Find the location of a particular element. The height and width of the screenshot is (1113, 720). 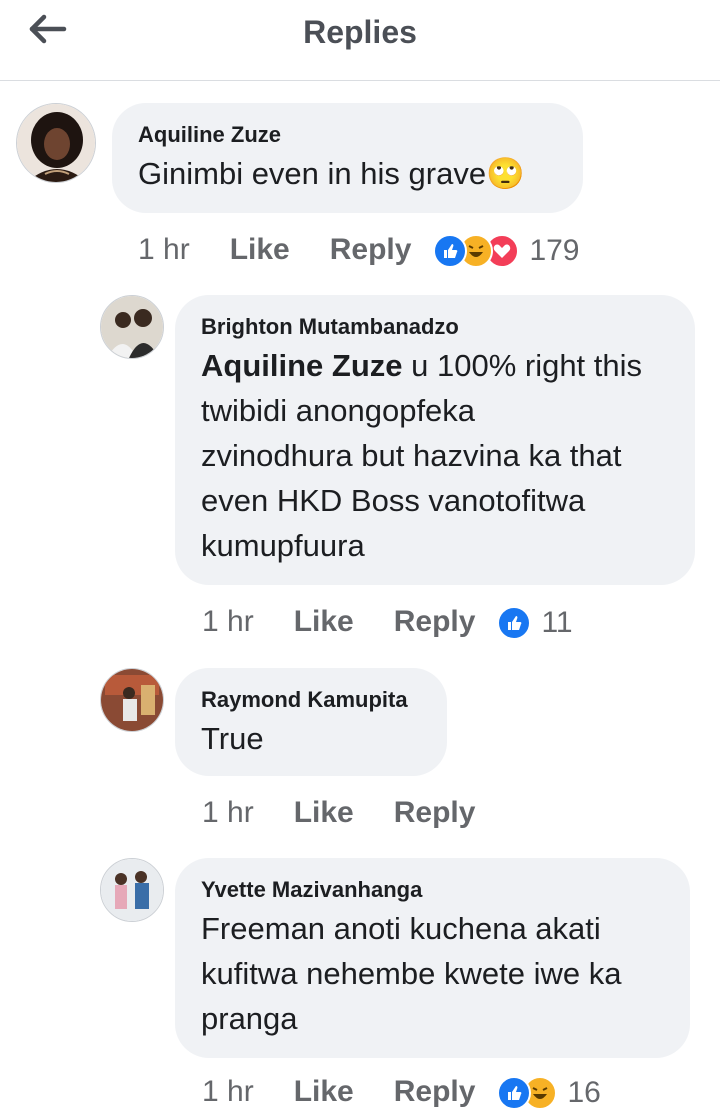

comment-meta: 1 hr Like Reply is located at coordinates (338, 813).